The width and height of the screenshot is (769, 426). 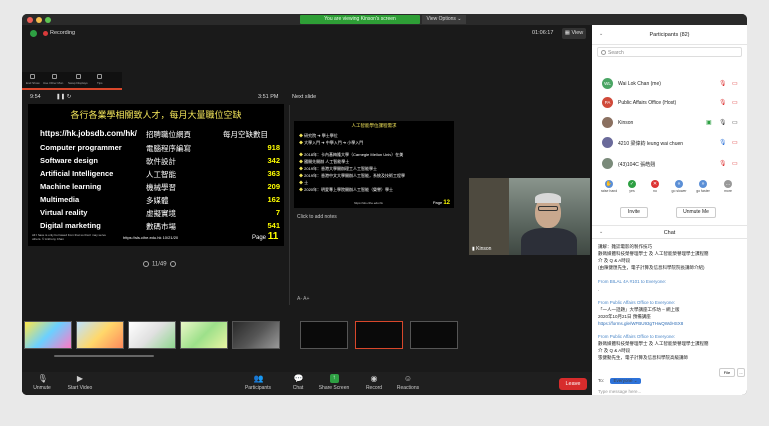 I want to click on minimize-window-button, so click(x=39, y=20).